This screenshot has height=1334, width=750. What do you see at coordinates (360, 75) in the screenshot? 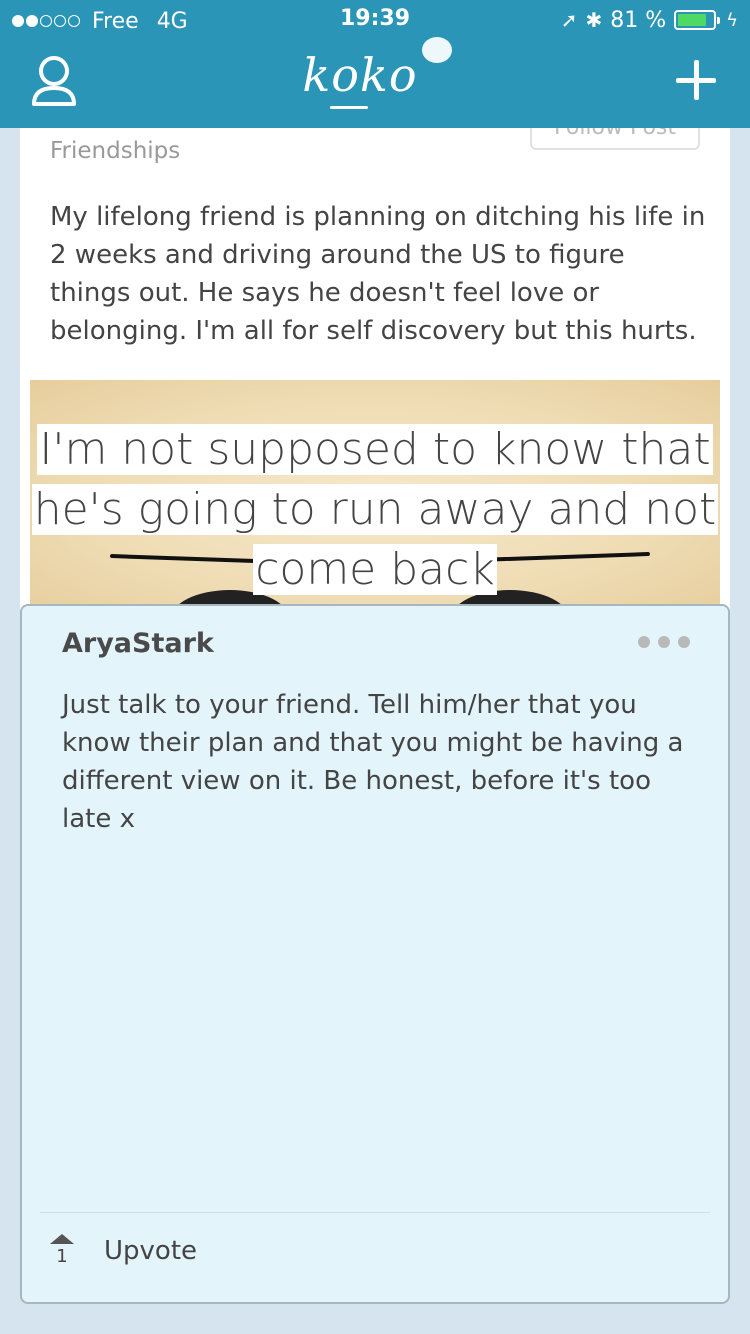
I see `logo-text: koko` at bounding box center [360, 75].